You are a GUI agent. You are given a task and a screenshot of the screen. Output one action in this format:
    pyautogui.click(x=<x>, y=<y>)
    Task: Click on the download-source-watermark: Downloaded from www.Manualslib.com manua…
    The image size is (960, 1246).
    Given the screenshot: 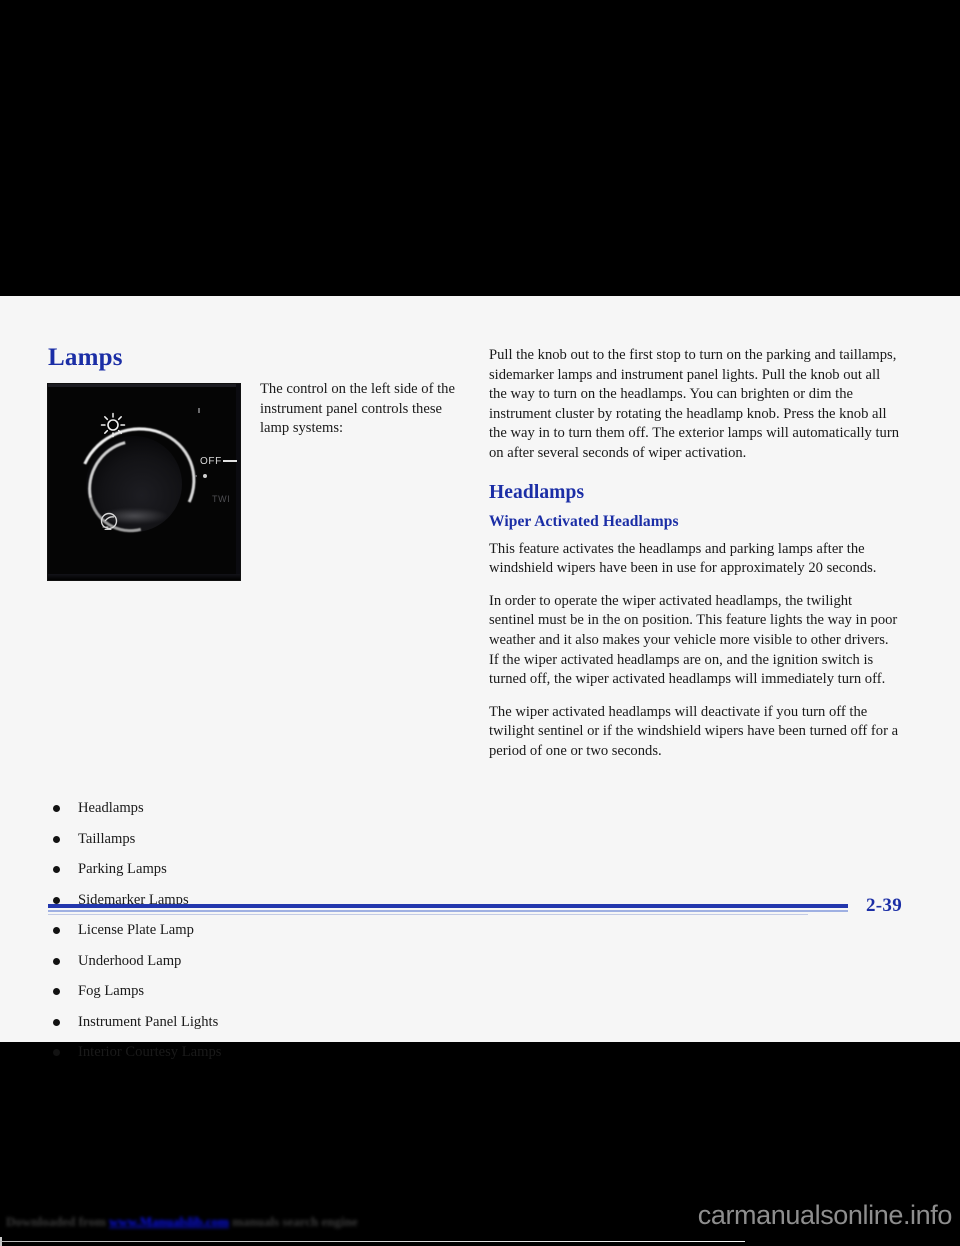 What is the action you would take?
    pyautogui.click(x=182, y=1222)
    